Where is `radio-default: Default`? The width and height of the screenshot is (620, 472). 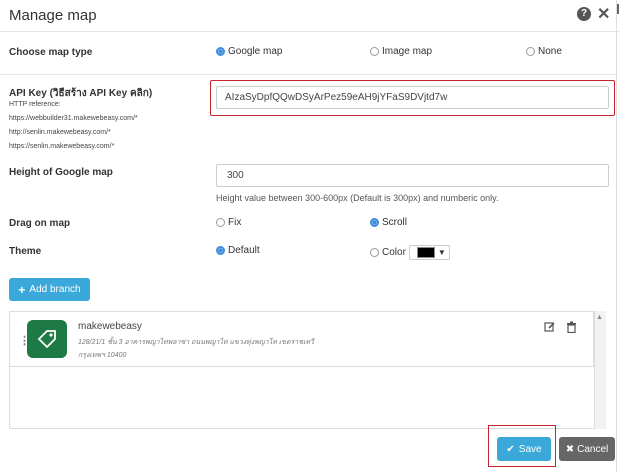 radio-default: Default is located at coordinates (238, 250).